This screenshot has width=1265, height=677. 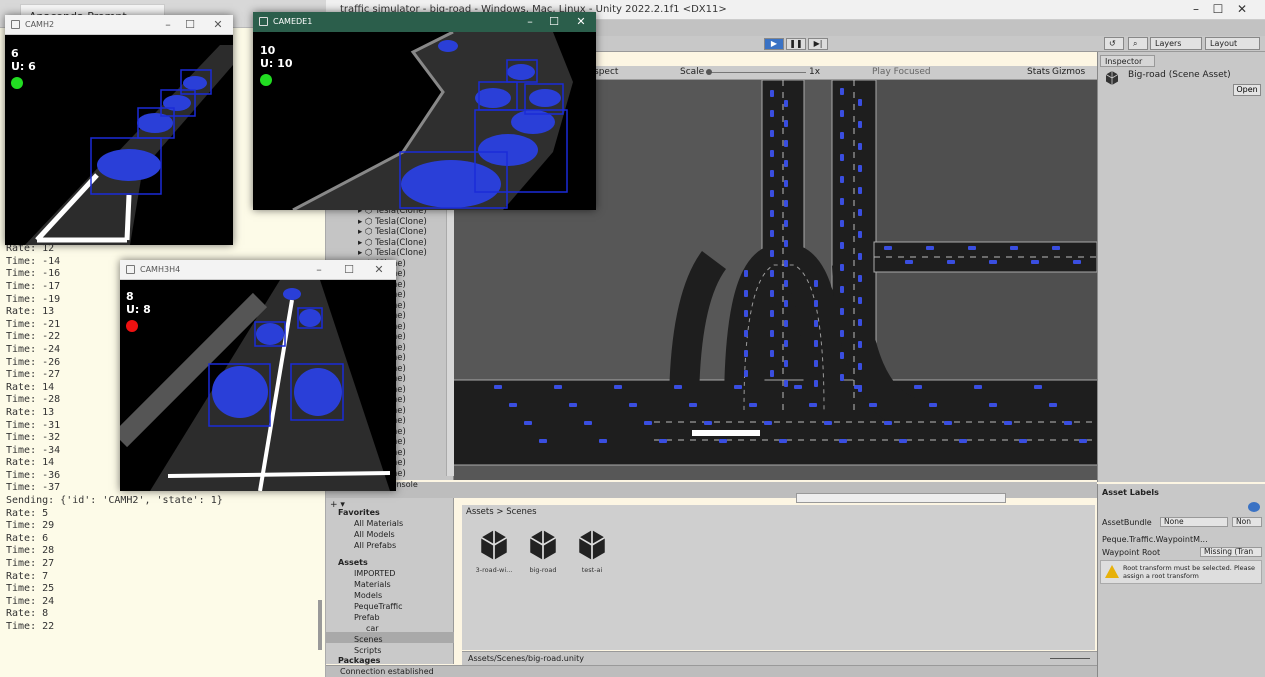 I want to click on folder-item: Scripts, so click(x=367, y=650).